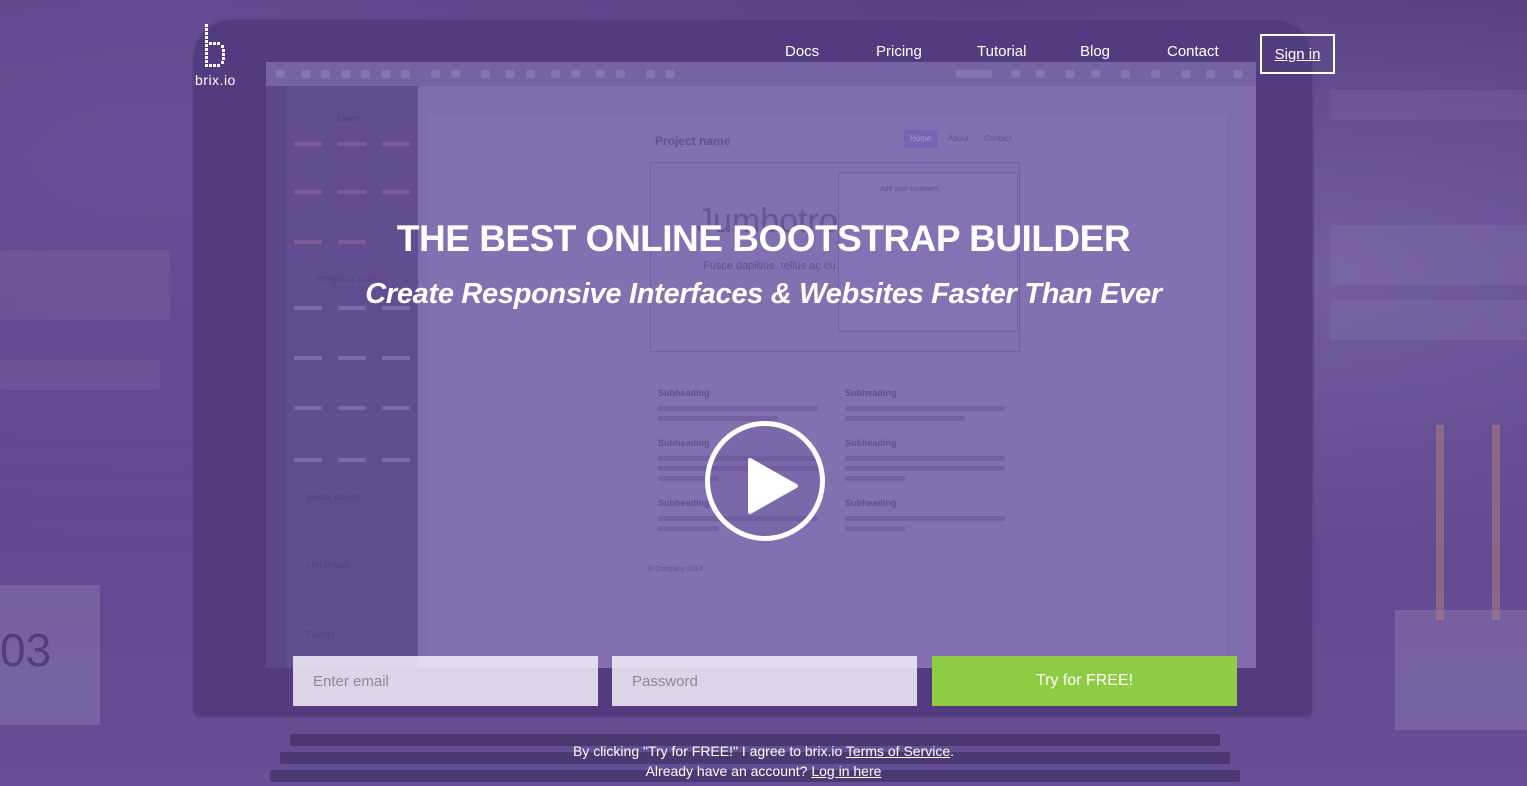  Describe the element at coordinates (1095, 51) in the screenshot. I see `nav-blog: Blog` at that location.